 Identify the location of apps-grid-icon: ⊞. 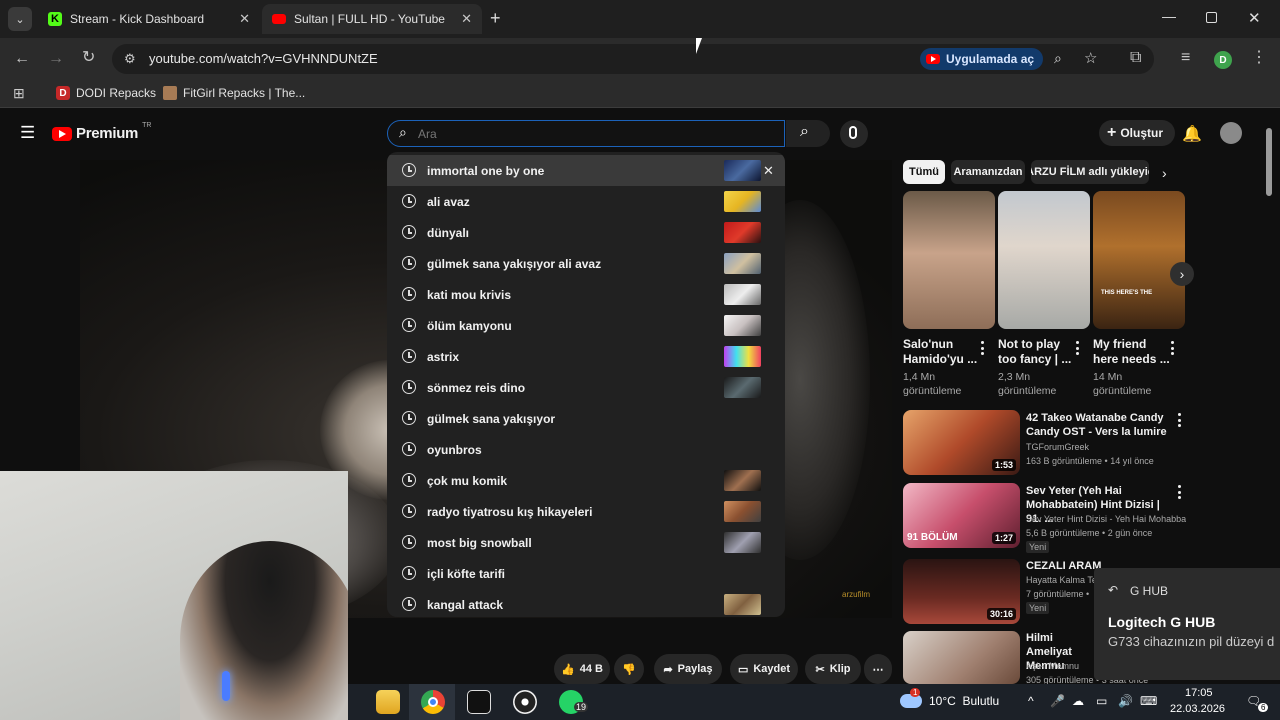
(19, 93).